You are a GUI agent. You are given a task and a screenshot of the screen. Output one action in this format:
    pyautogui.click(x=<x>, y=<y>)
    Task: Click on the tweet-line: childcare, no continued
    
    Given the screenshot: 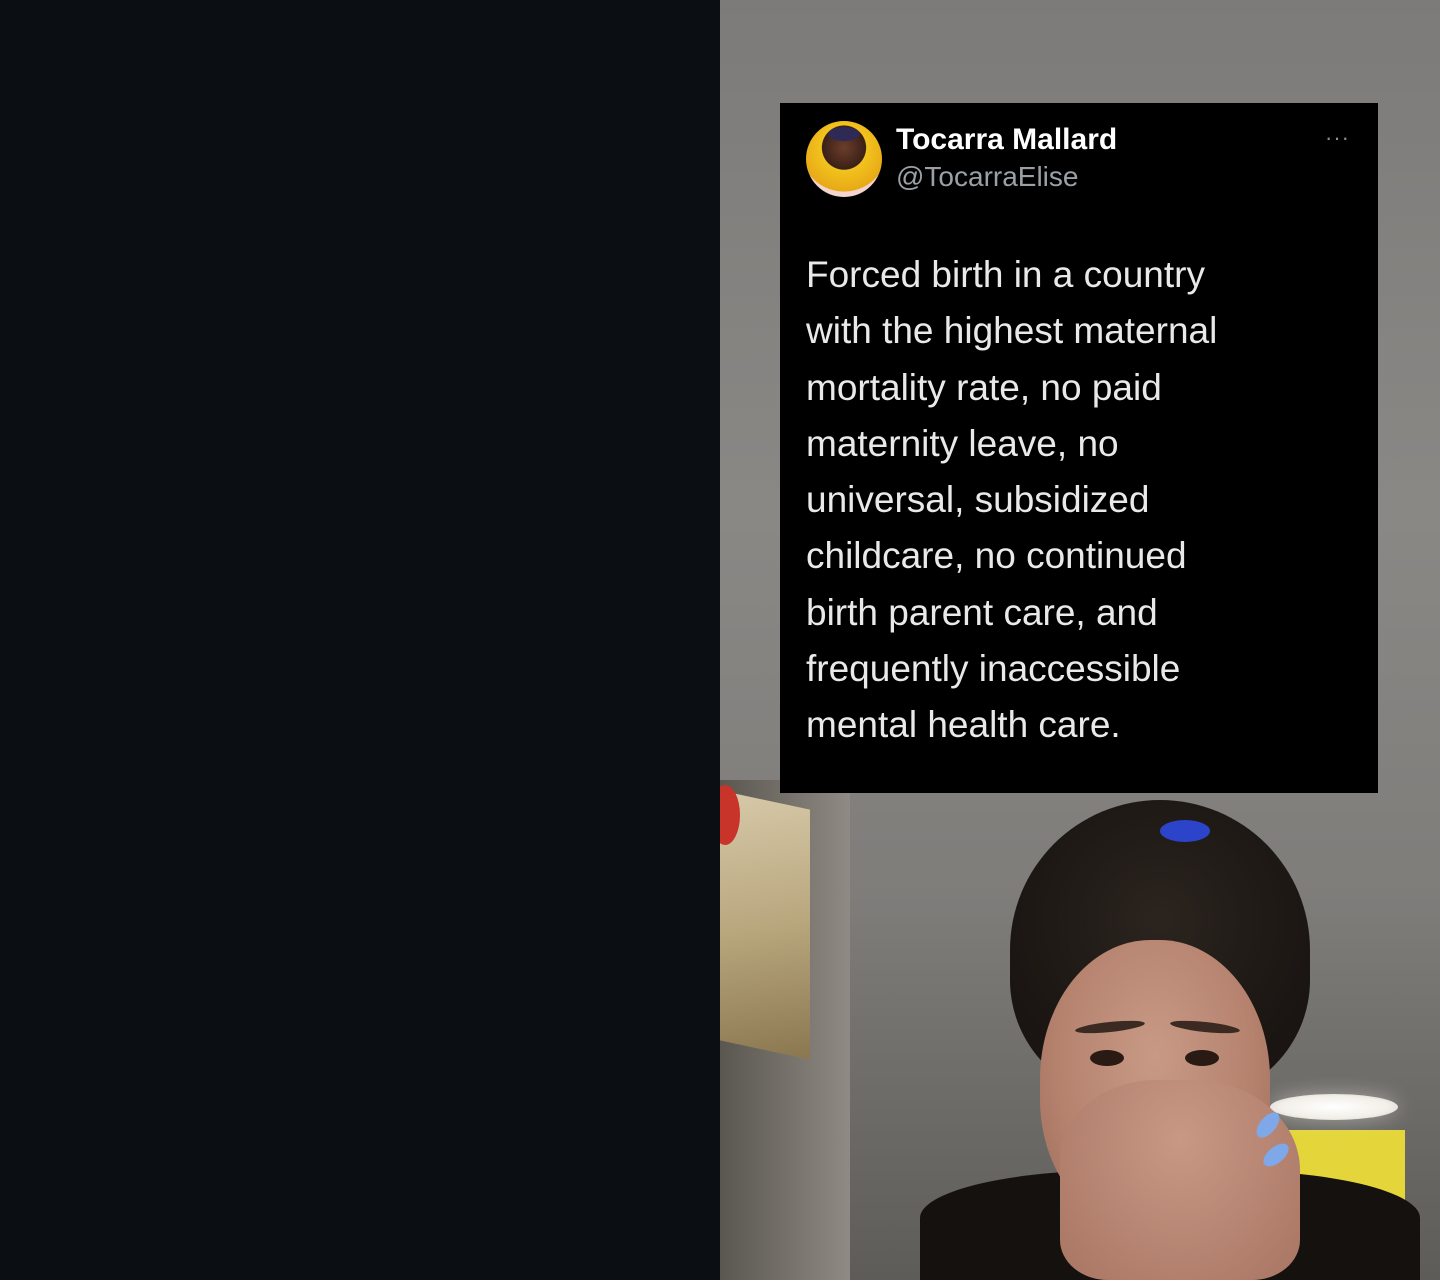 What is the action you would take?
    pyautogui.click(x=996, y=556)
    